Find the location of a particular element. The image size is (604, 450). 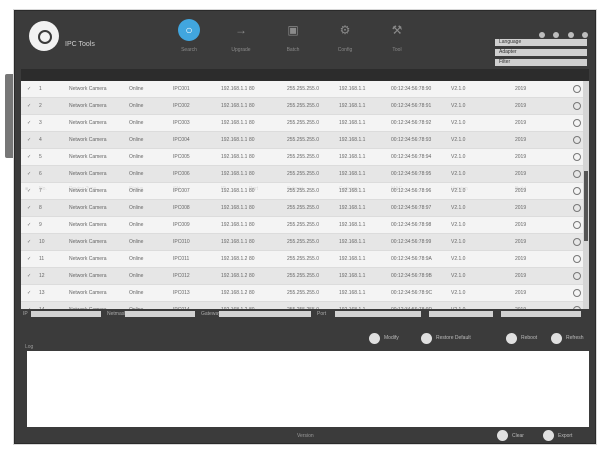

scrollbar-thumb is located at coordinates (586, 206).